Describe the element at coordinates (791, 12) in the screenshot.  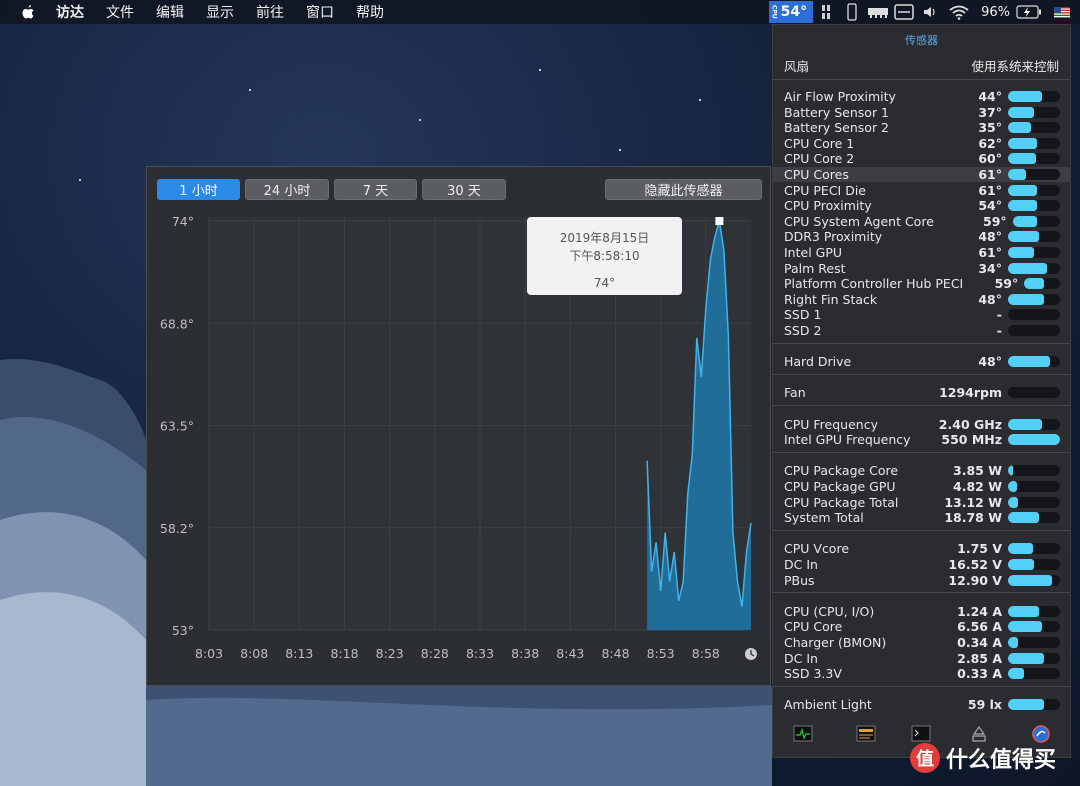
I see `temperature-status-item: CPU 54°` at that location.